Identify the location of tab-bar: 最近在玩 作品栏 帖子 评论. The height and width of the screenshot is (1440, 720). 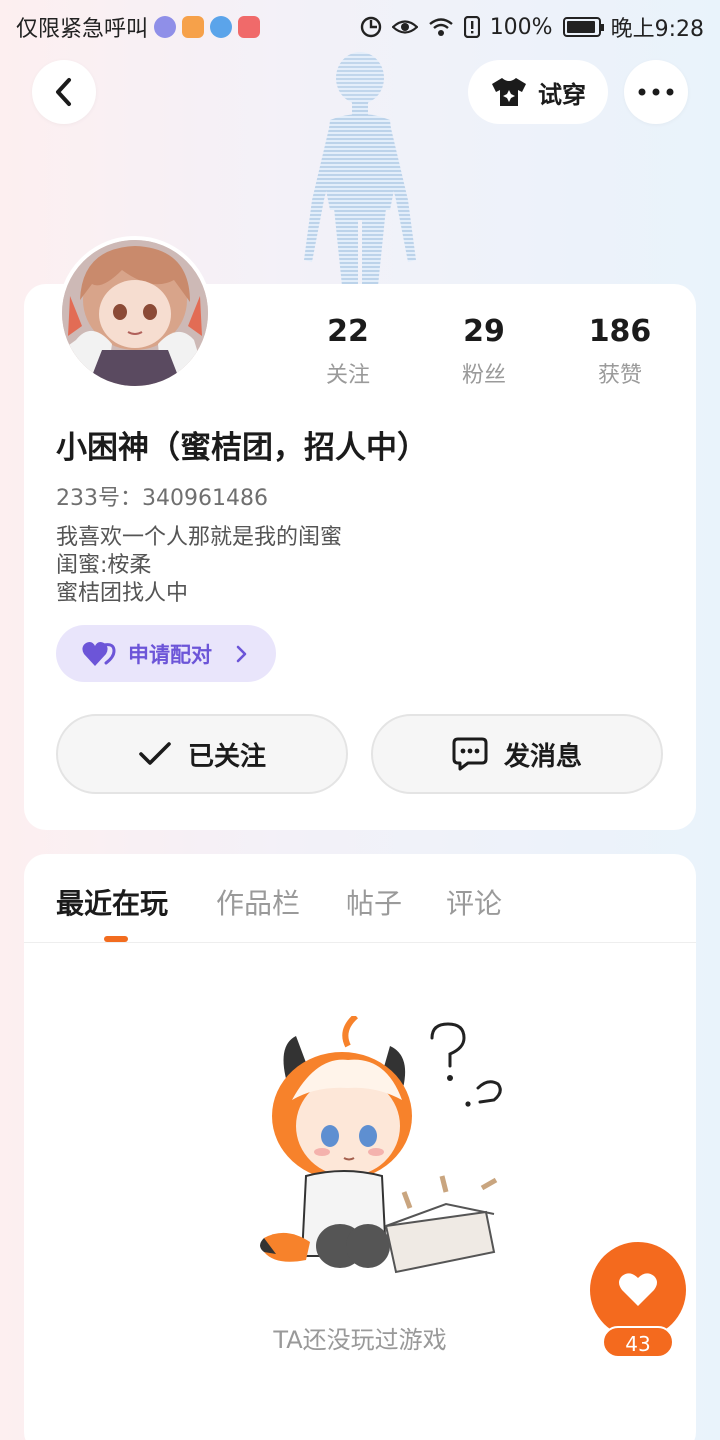
(360, 898).